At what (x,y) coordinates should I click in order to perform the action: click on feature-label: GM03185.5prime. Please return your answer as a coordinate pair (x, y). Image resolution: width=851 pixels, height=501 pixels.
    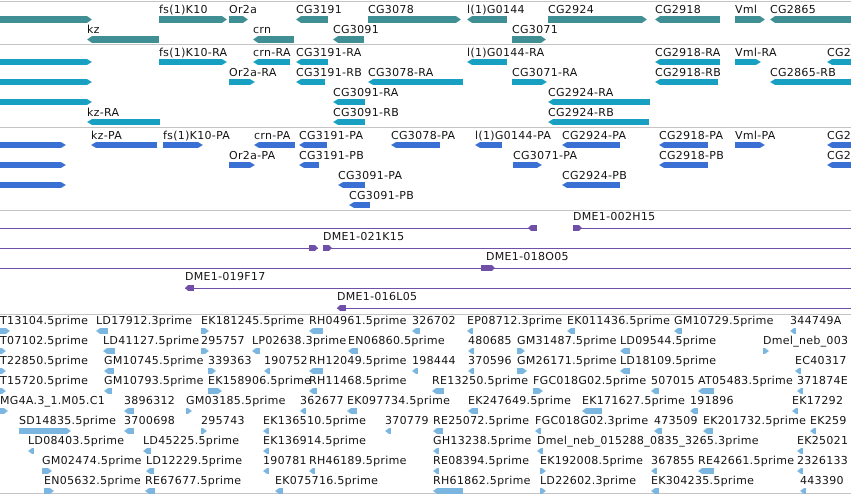
    Looking at the image, I should click on (236, 401).